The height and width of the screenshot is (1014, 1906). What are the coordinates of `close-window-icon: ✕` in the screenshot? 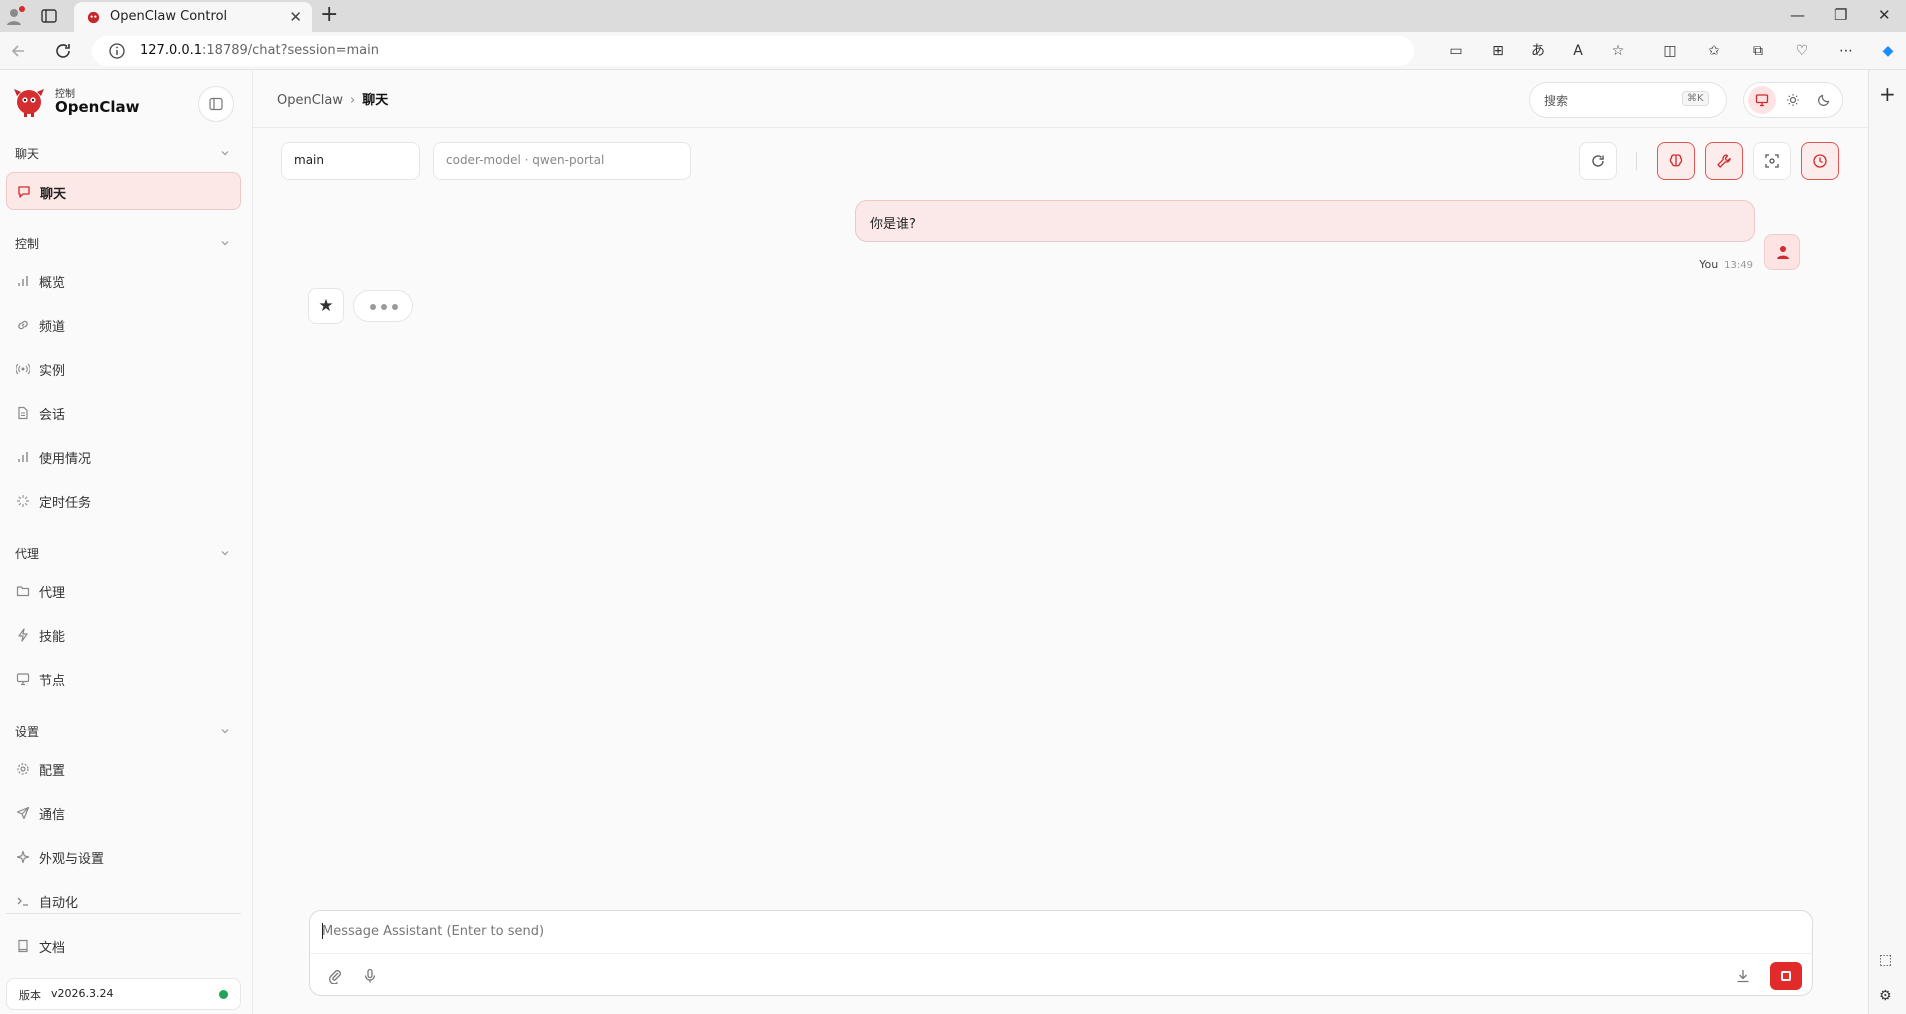 It's located at (1884, 15).